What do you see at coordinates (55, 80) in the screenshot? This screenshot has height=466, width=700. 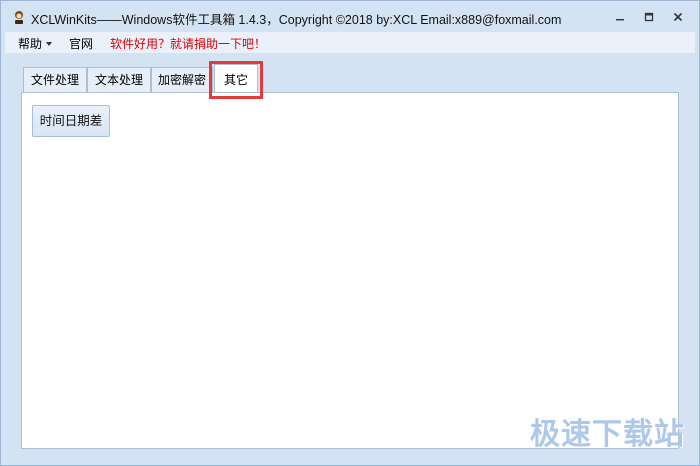 I see `tab-file-processing: 文件处理` at bounding box center [55, 80].